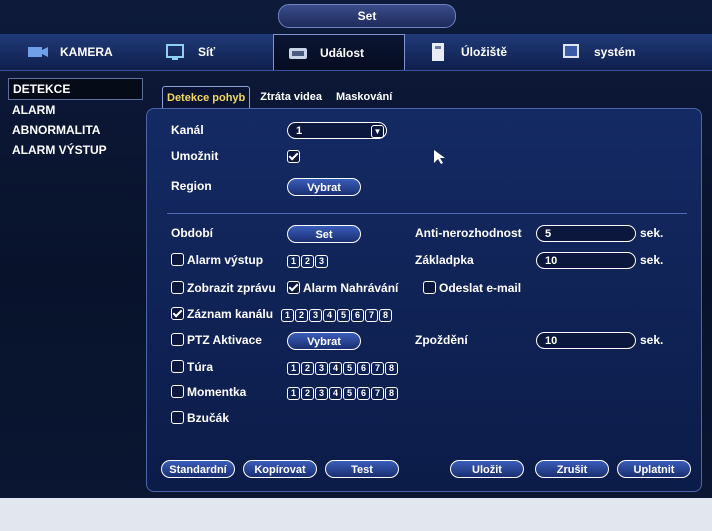  I want to click on tura-channels: 12345678, so click(343, 367).